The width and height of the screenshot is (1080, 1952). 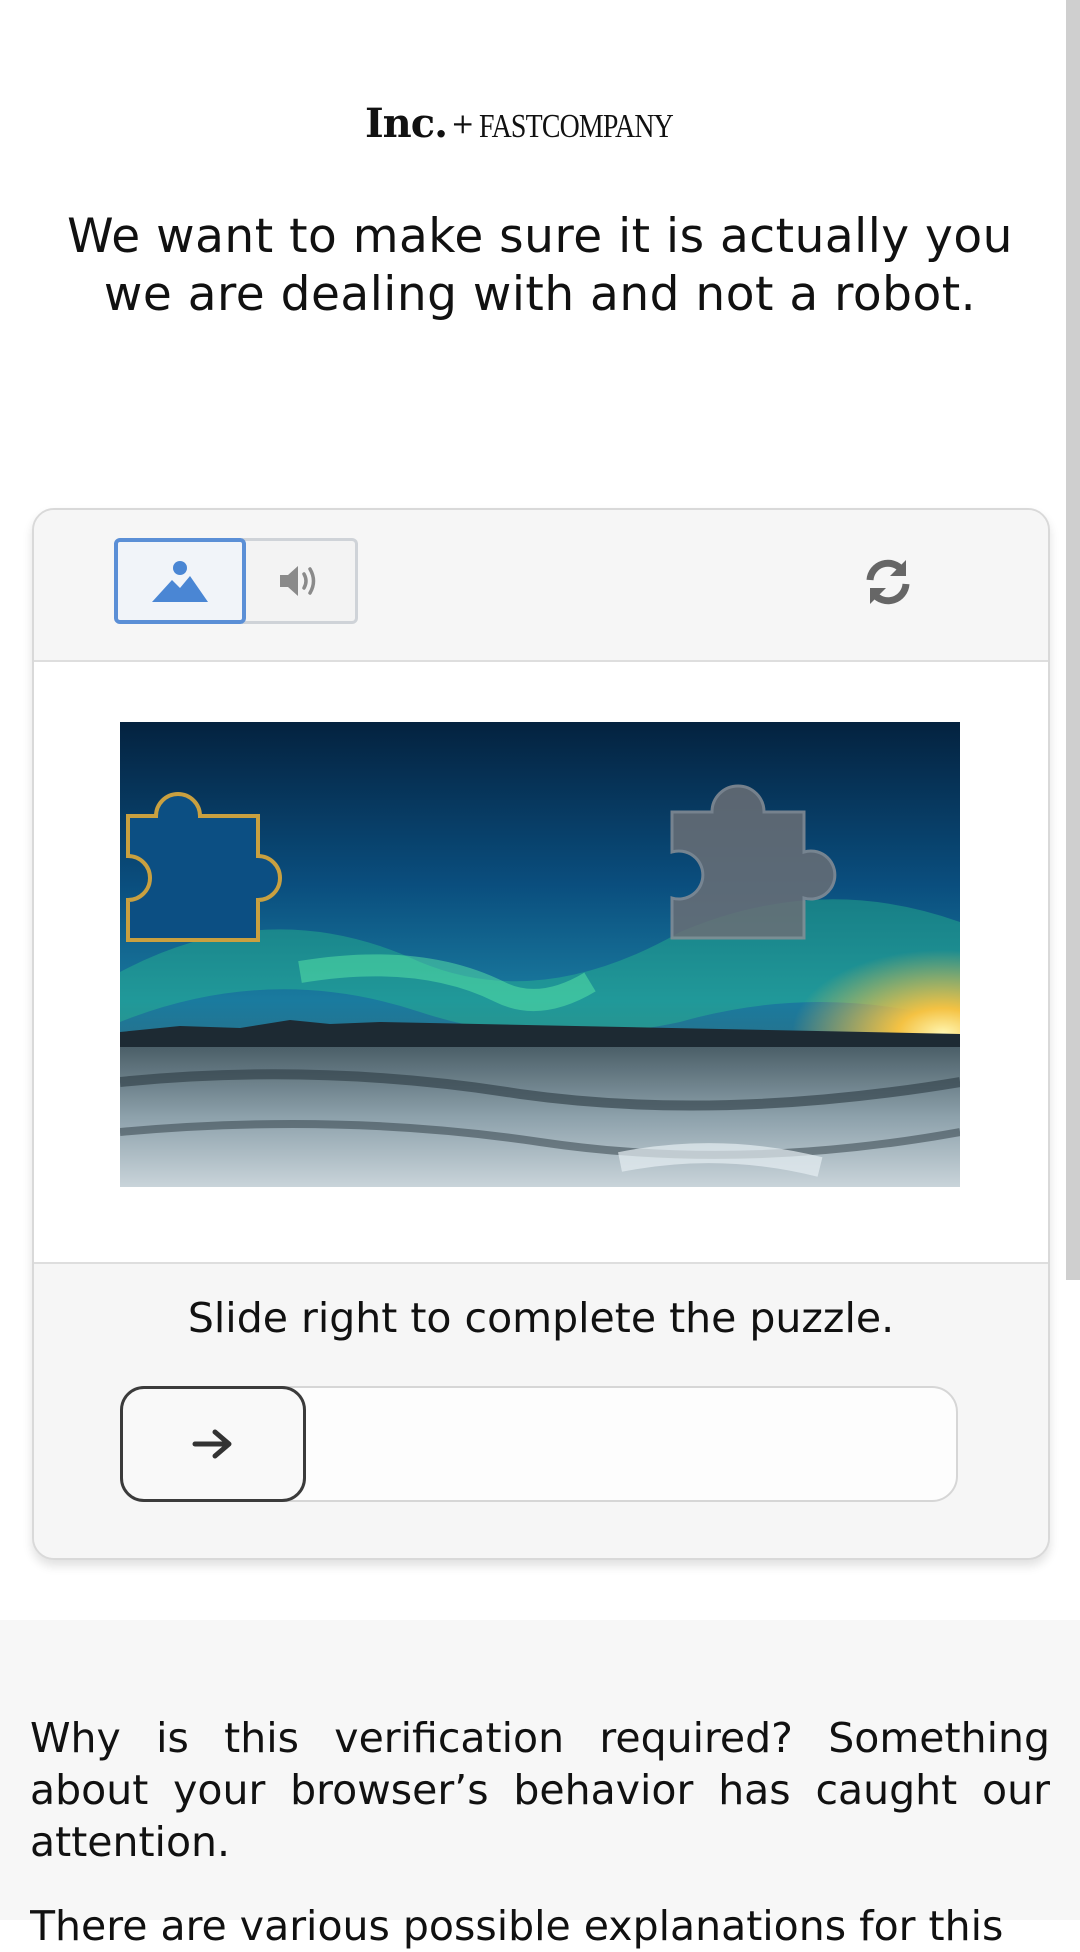 I want to click on captcha-toolbar, so click(x=541, y=586).